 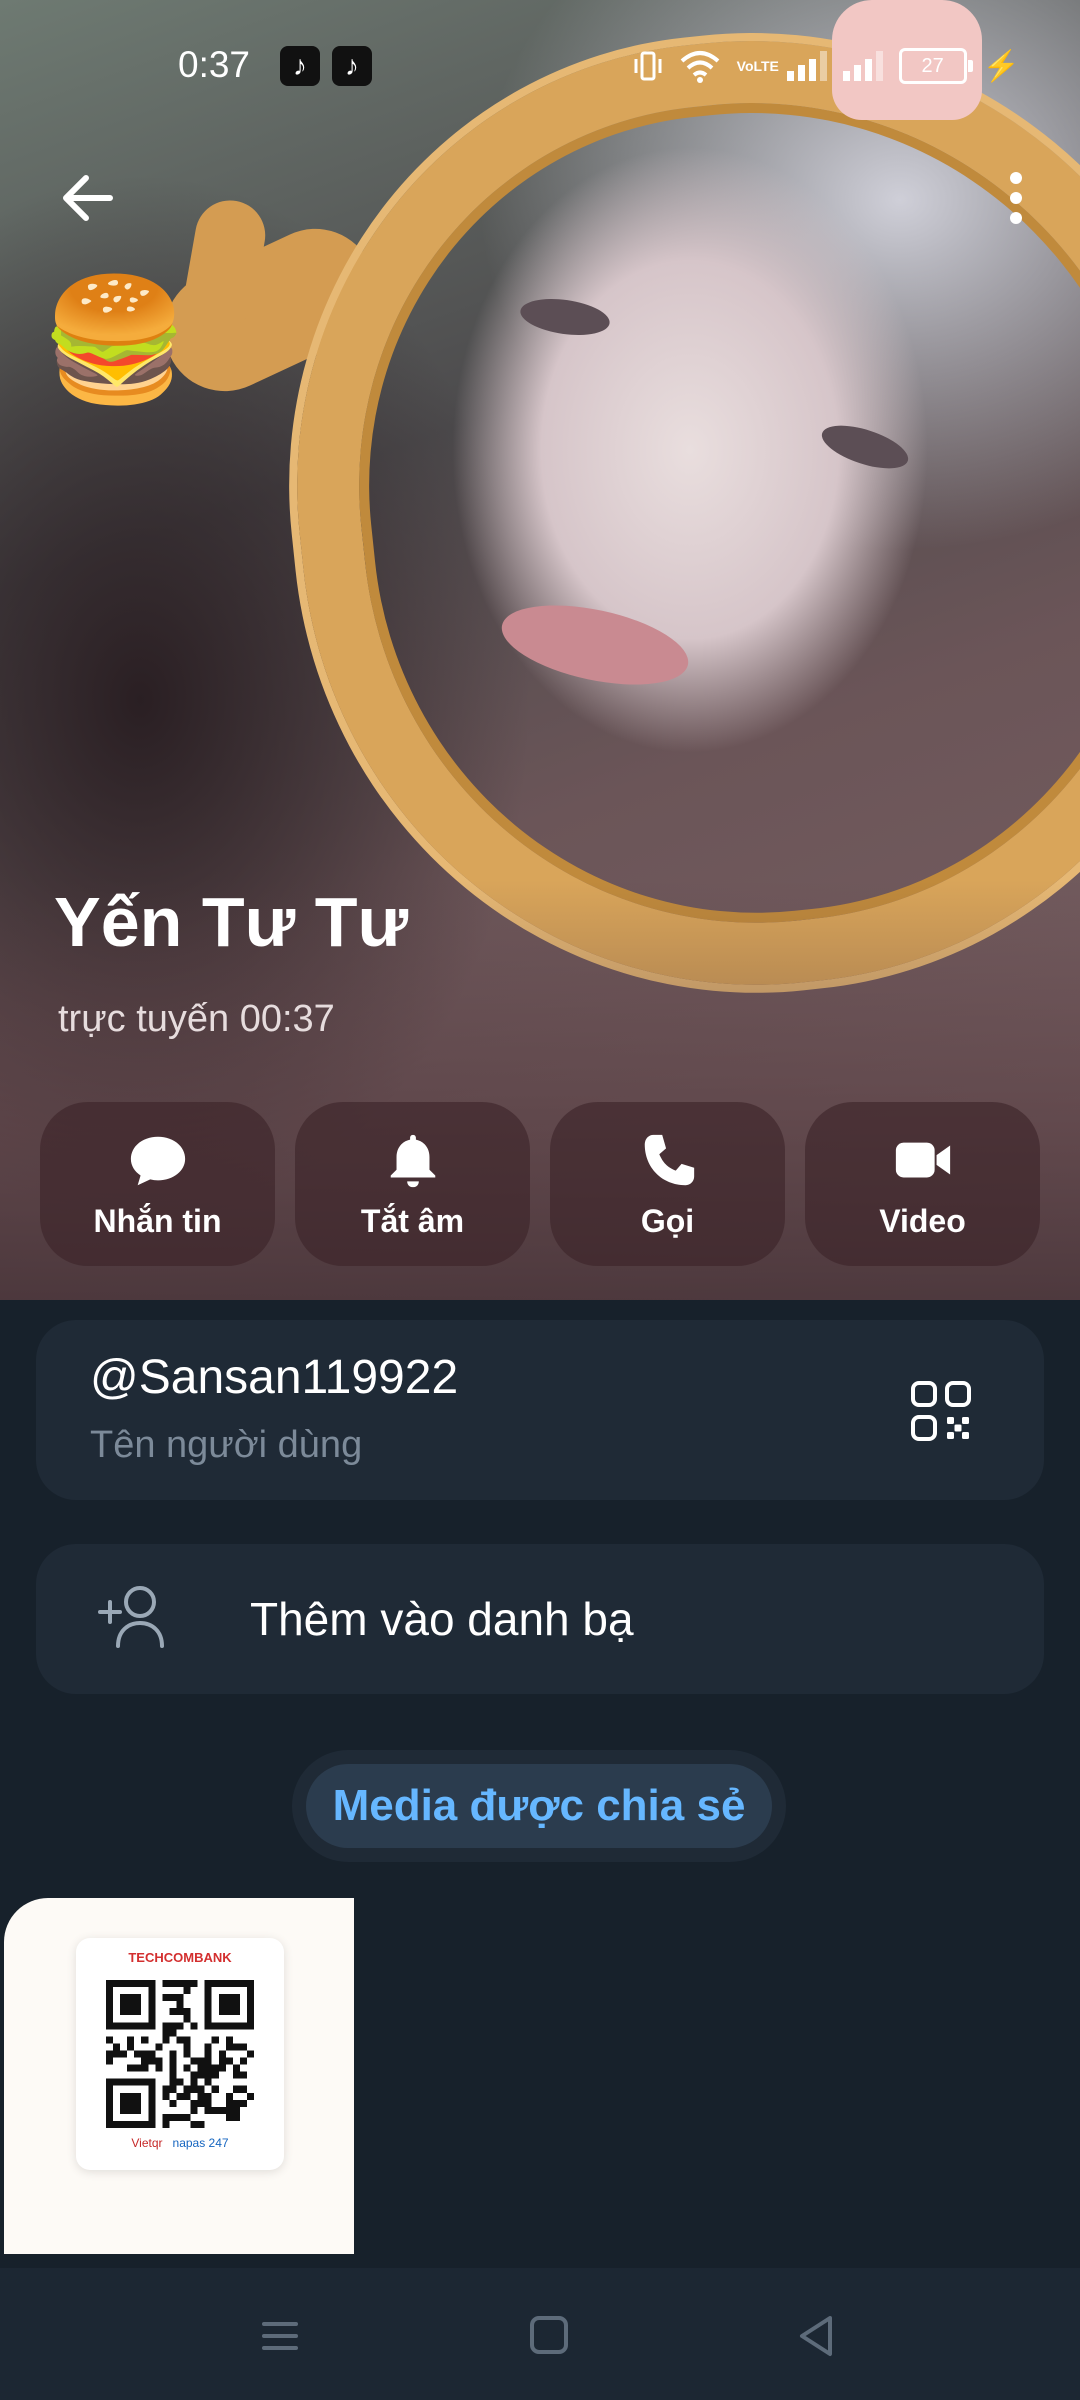 What do you see at coordinates (412, 1160) in the screenshot?
I see `bell-icon` at bounding box center [412, 1160].